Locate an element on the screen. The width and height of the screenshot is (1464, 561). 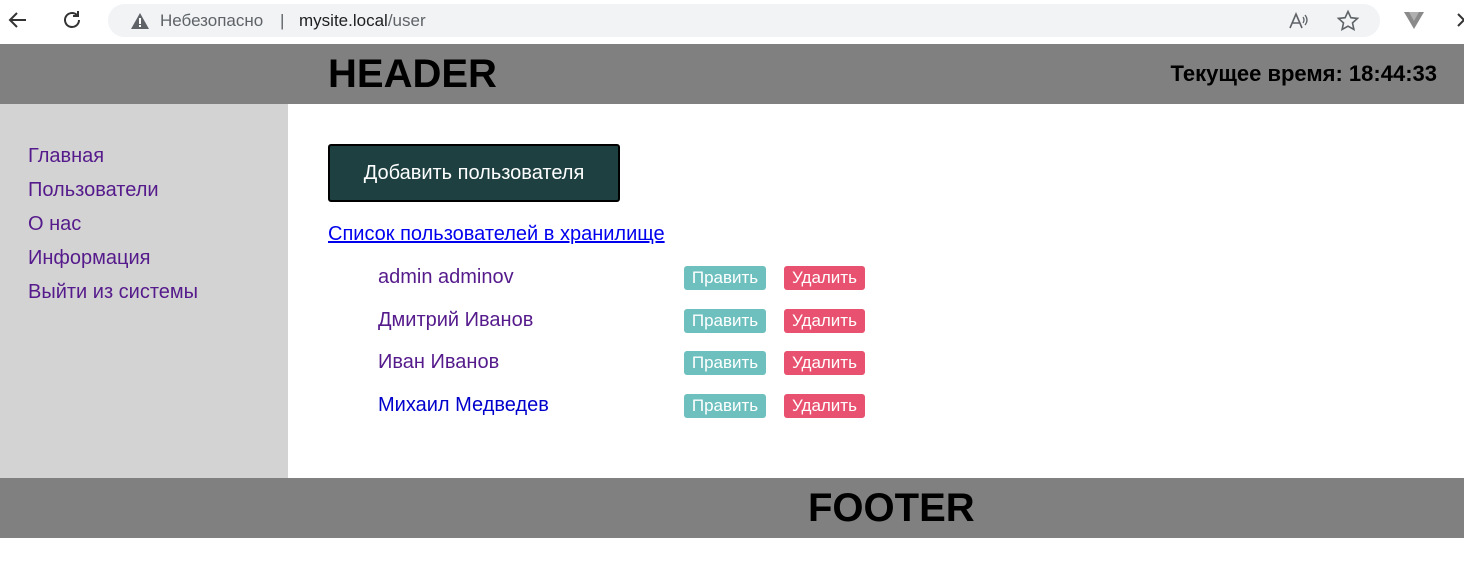
sidebar-item-info: Информация is located at coordinates (113, 263).